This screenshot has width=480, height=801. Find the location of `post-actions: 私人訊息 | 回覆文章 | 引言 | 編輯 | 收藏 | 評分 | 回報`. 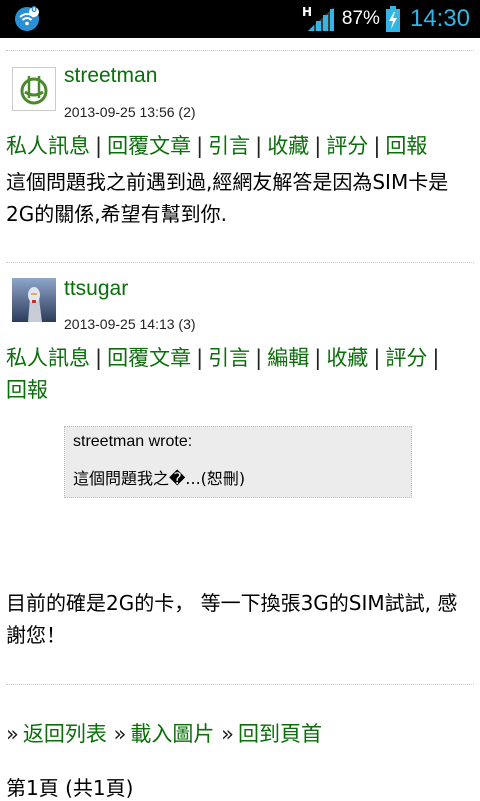

post-actions: 私人訊息 | 回覆文章 | 引言 | 編輯 | 收藏 | 評分 | 回報 is located at coordinates (240, 374).